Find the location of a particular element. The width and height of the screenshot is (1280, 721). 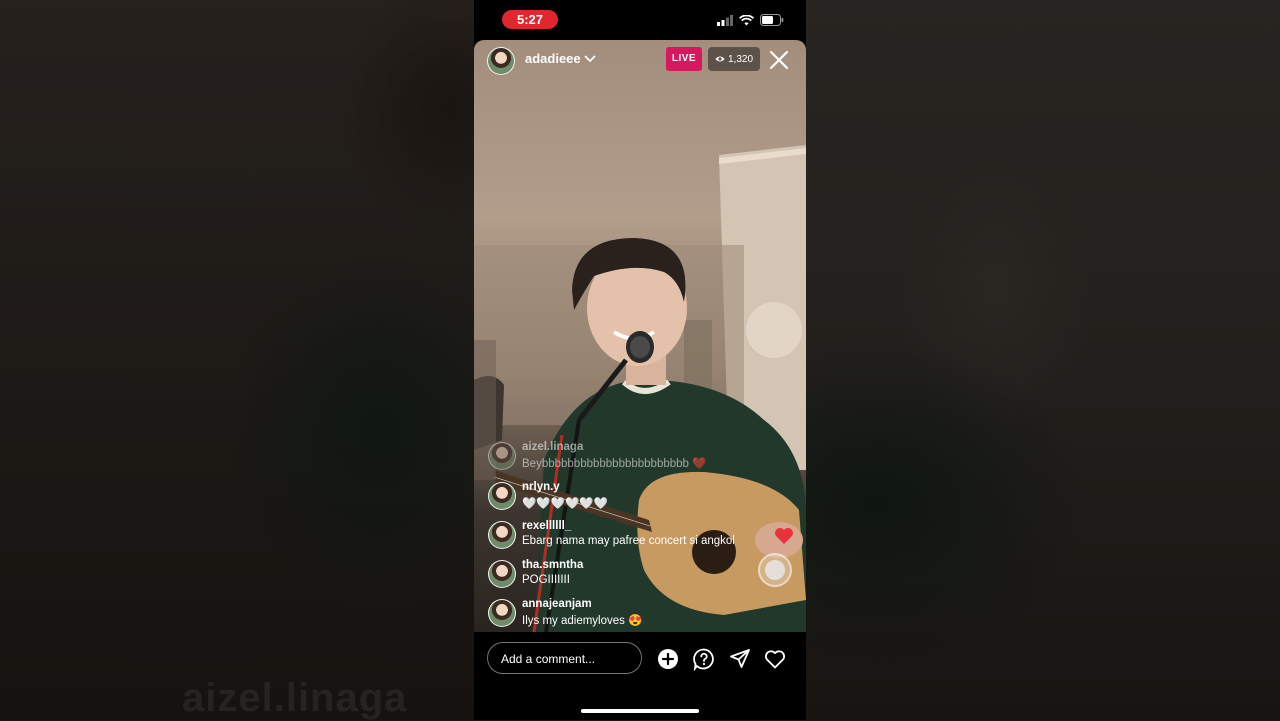

viewer-count-badge: 1,320 is located at coordinates (734, 59).